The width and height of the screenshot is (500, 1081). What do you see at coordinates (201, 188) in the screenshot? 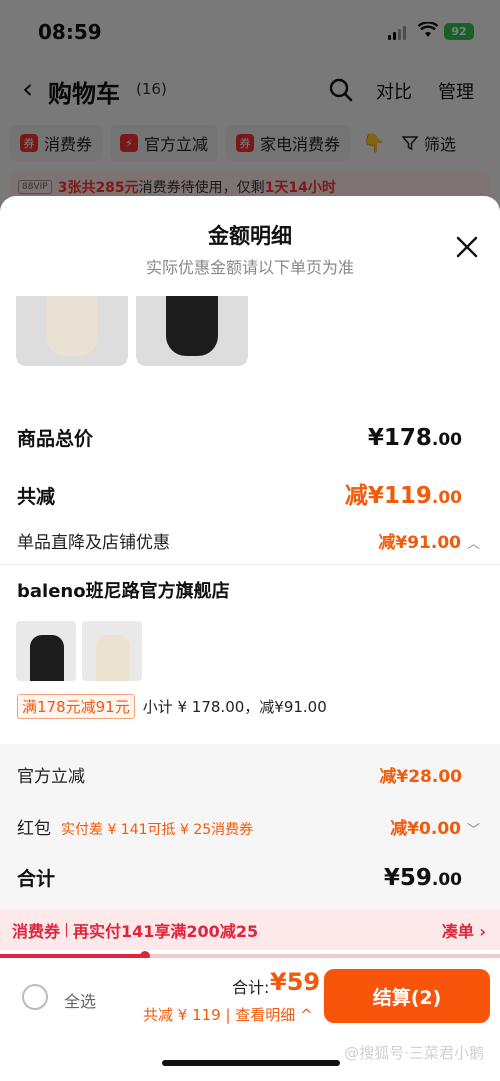
I see `vip-coupon-text: 消费券待使用，仅剩` at bounding box center [201, 188].